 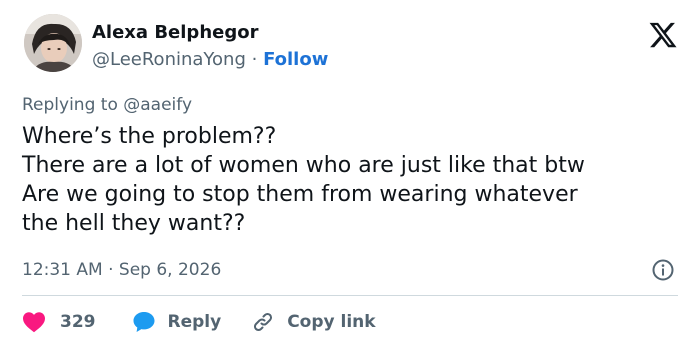 I want to click on divider, so click(x=350, y=295).